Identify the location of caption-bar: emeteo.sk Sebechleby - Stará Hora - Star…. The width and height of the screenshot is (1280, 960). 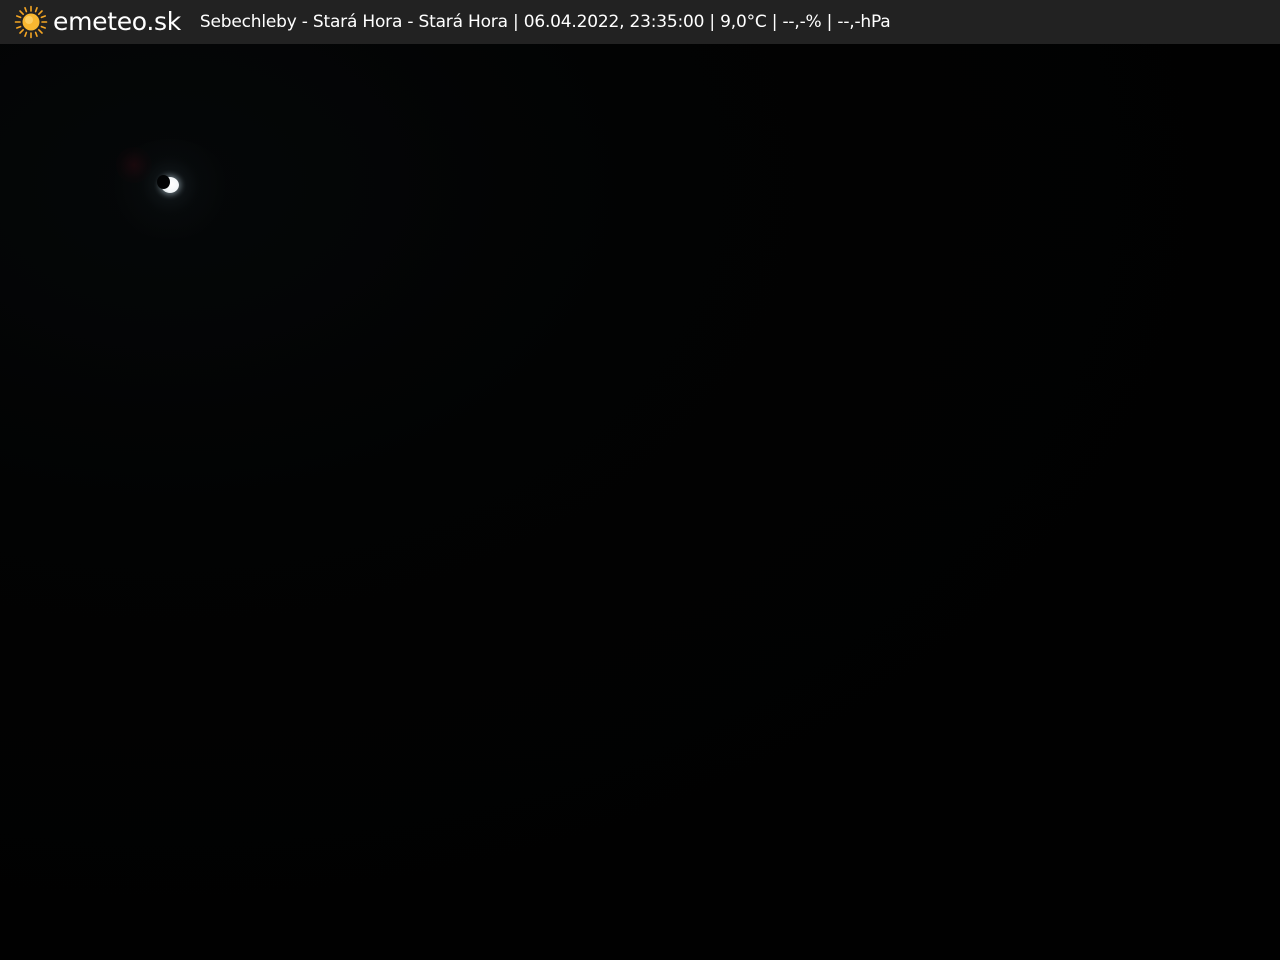
(640, 22).